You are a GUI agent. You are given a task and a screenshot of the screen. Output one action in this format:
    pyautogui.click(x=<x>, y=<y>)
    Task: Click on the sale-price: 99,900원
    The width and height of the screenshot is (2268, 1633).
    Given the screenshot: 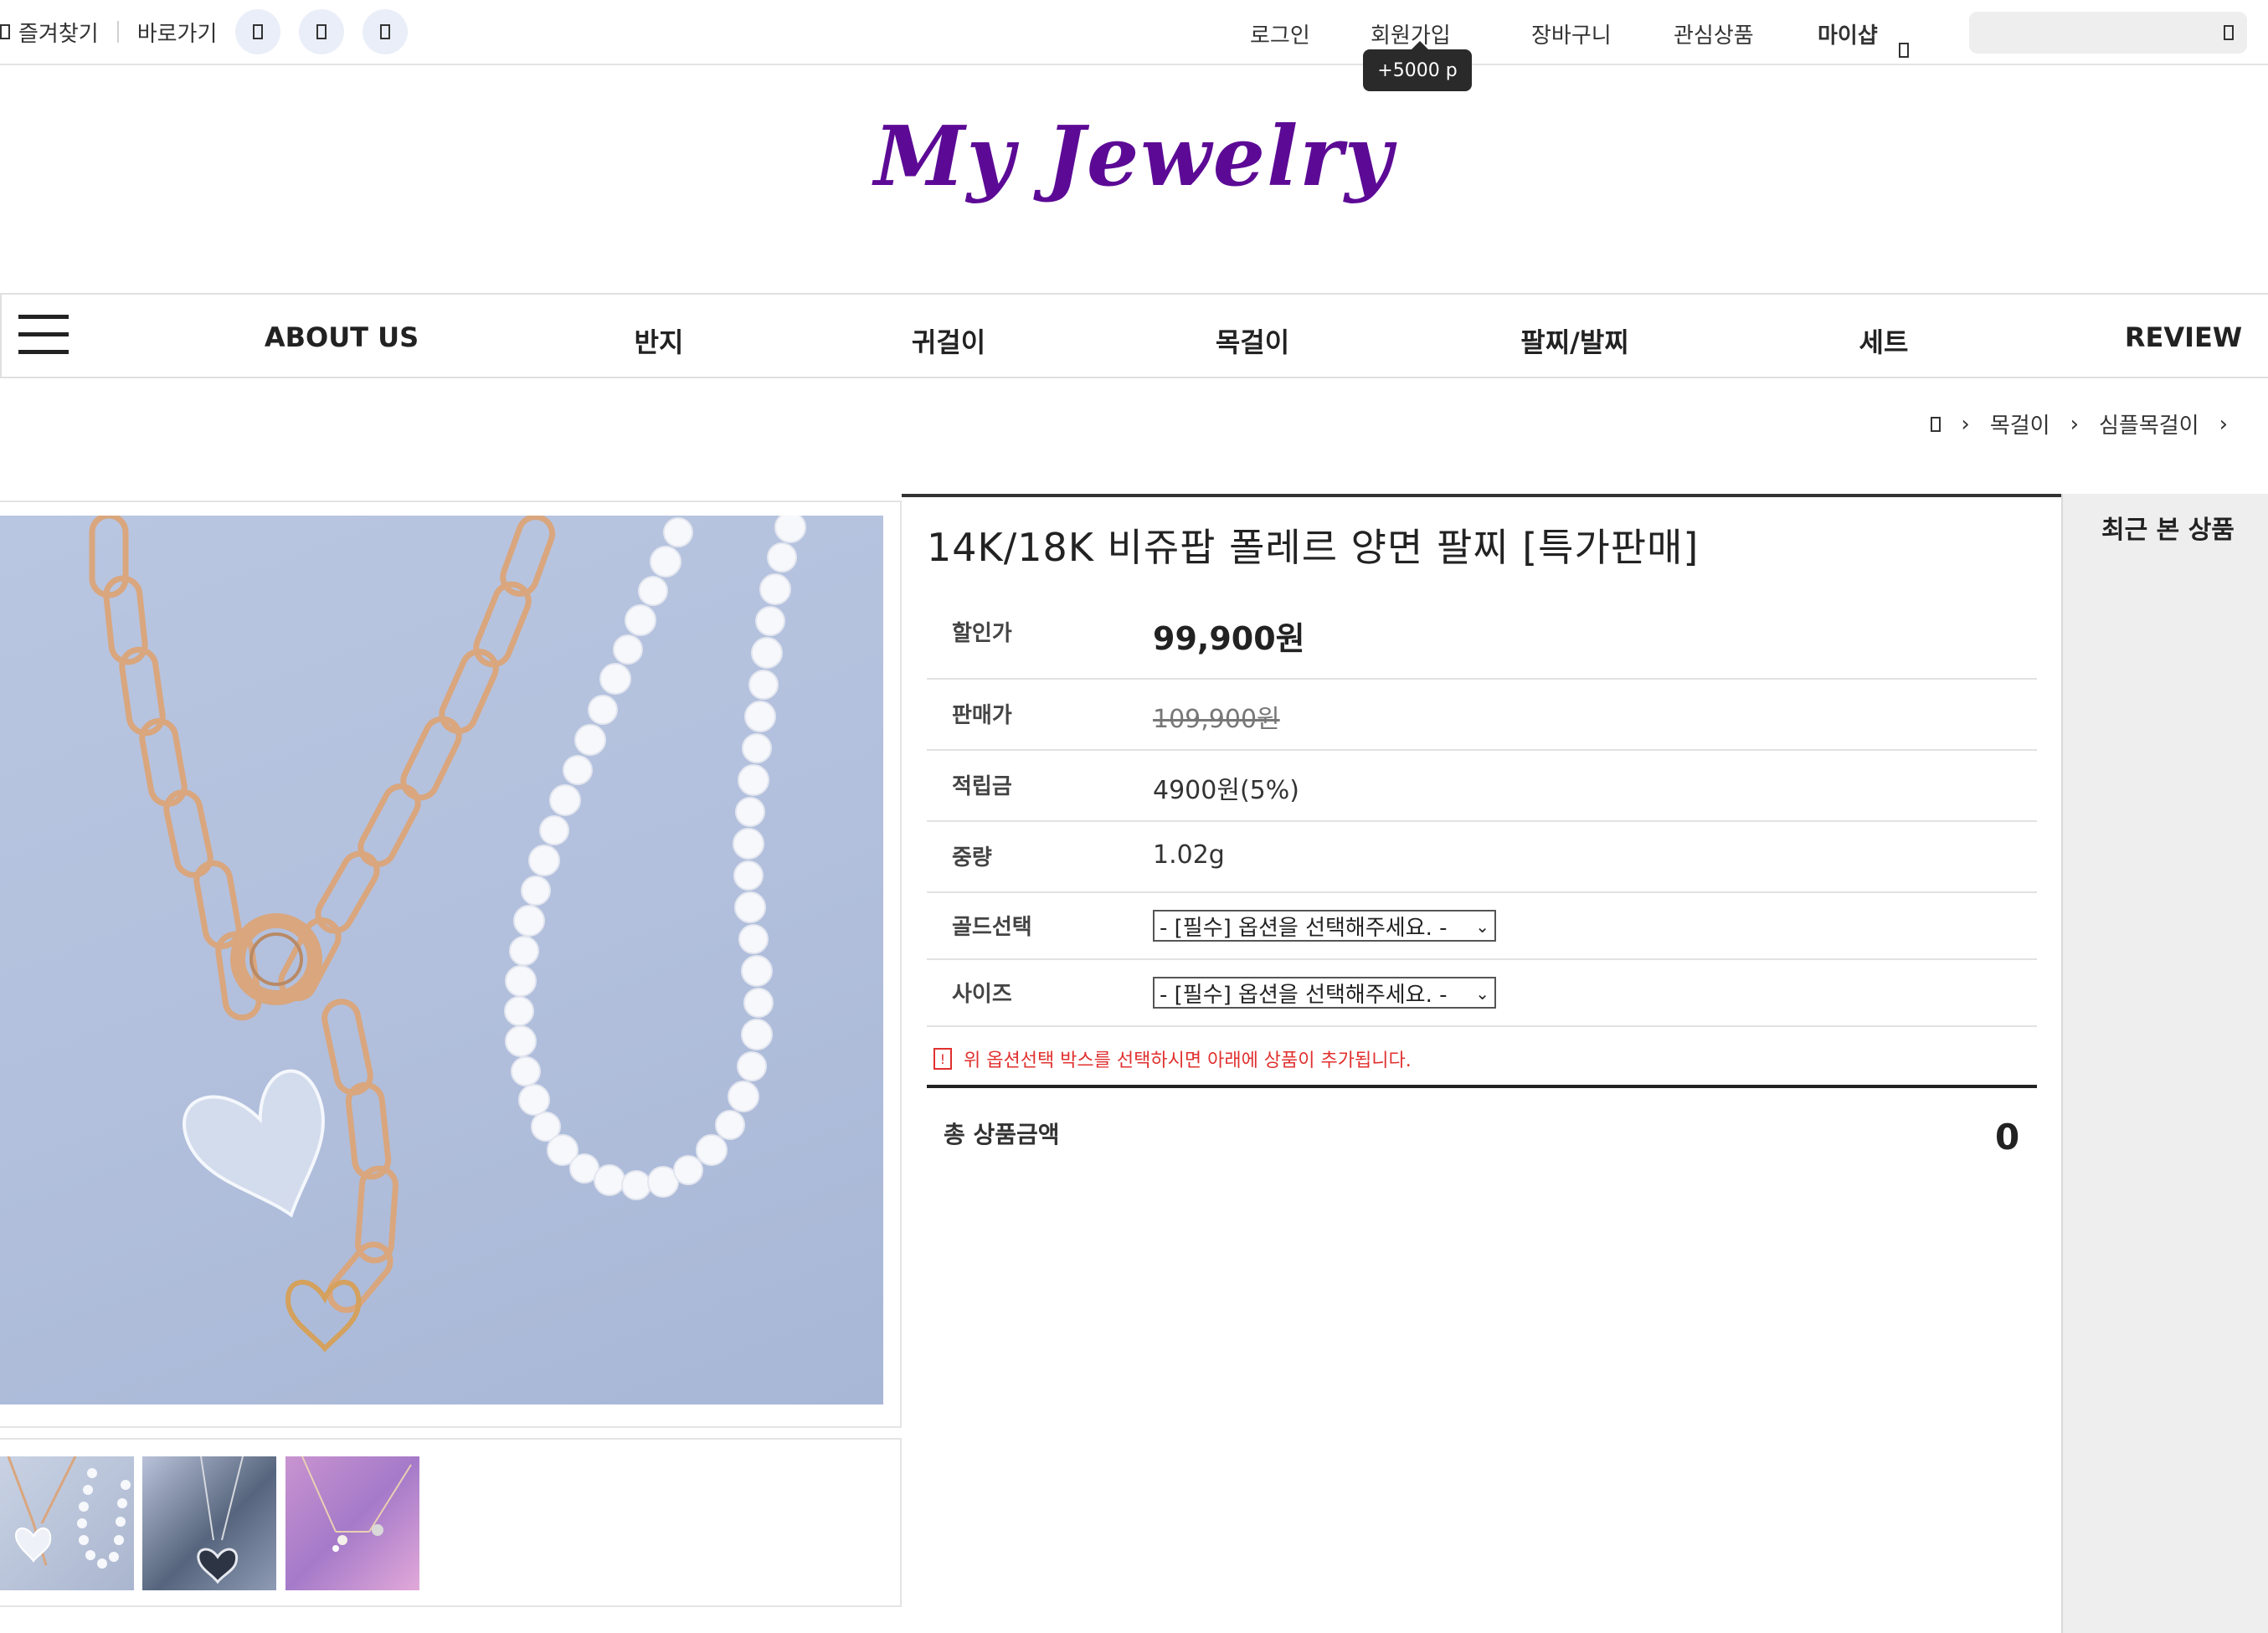 What is the action you would take?
    pyautogui.click(x=1229, y=638)
    